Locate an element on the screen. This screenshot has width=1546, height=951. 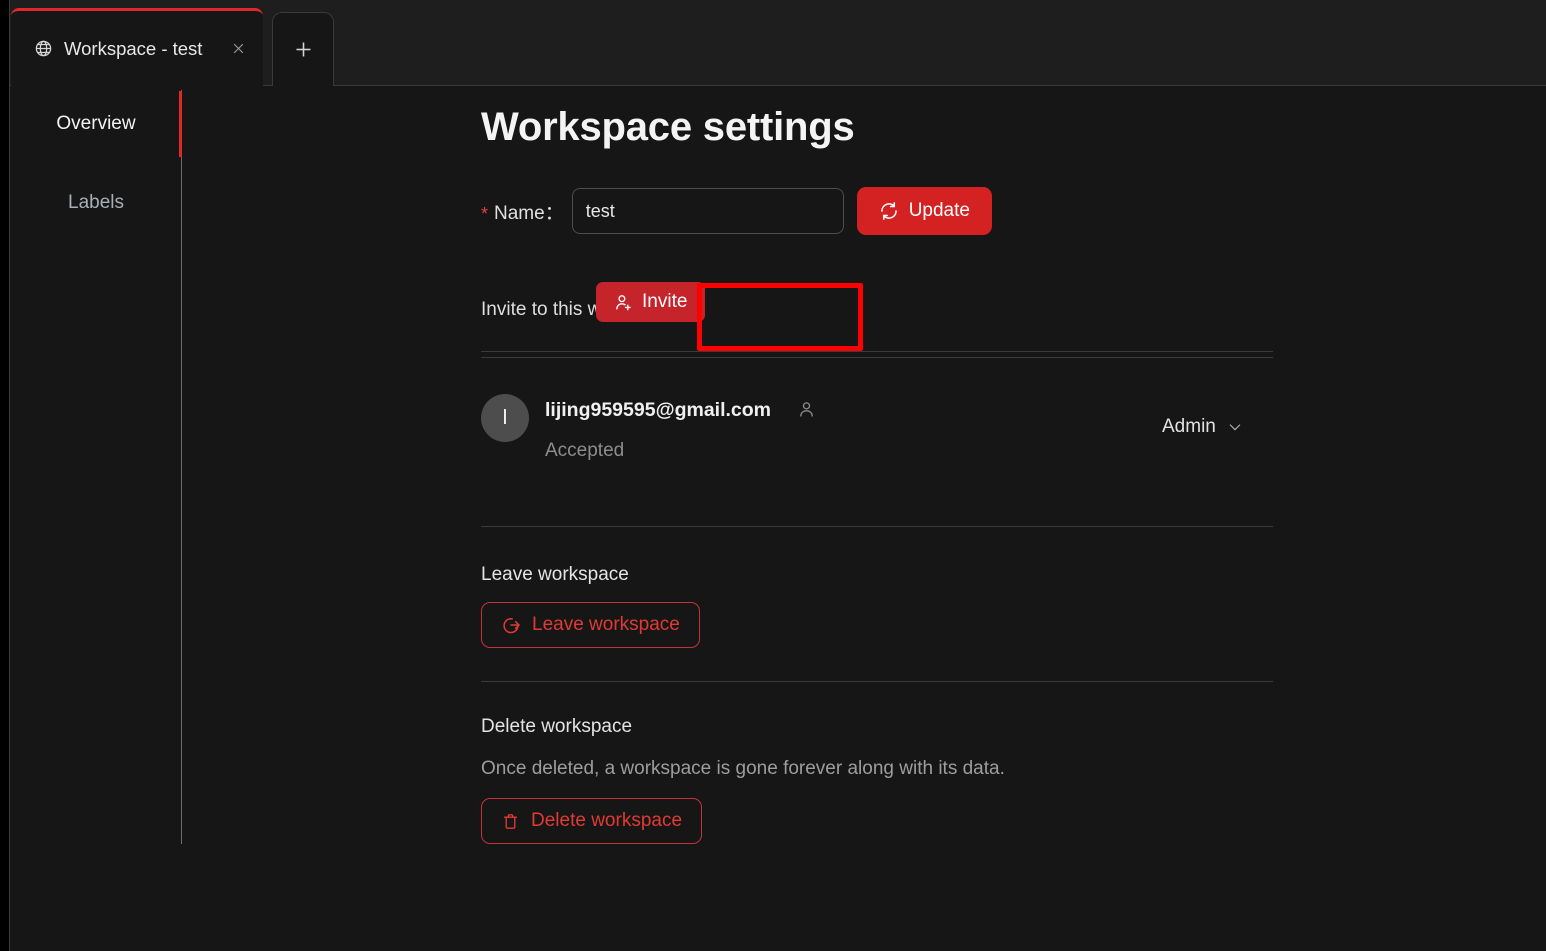
user-plus-icon is located at coordinates (623, 302).